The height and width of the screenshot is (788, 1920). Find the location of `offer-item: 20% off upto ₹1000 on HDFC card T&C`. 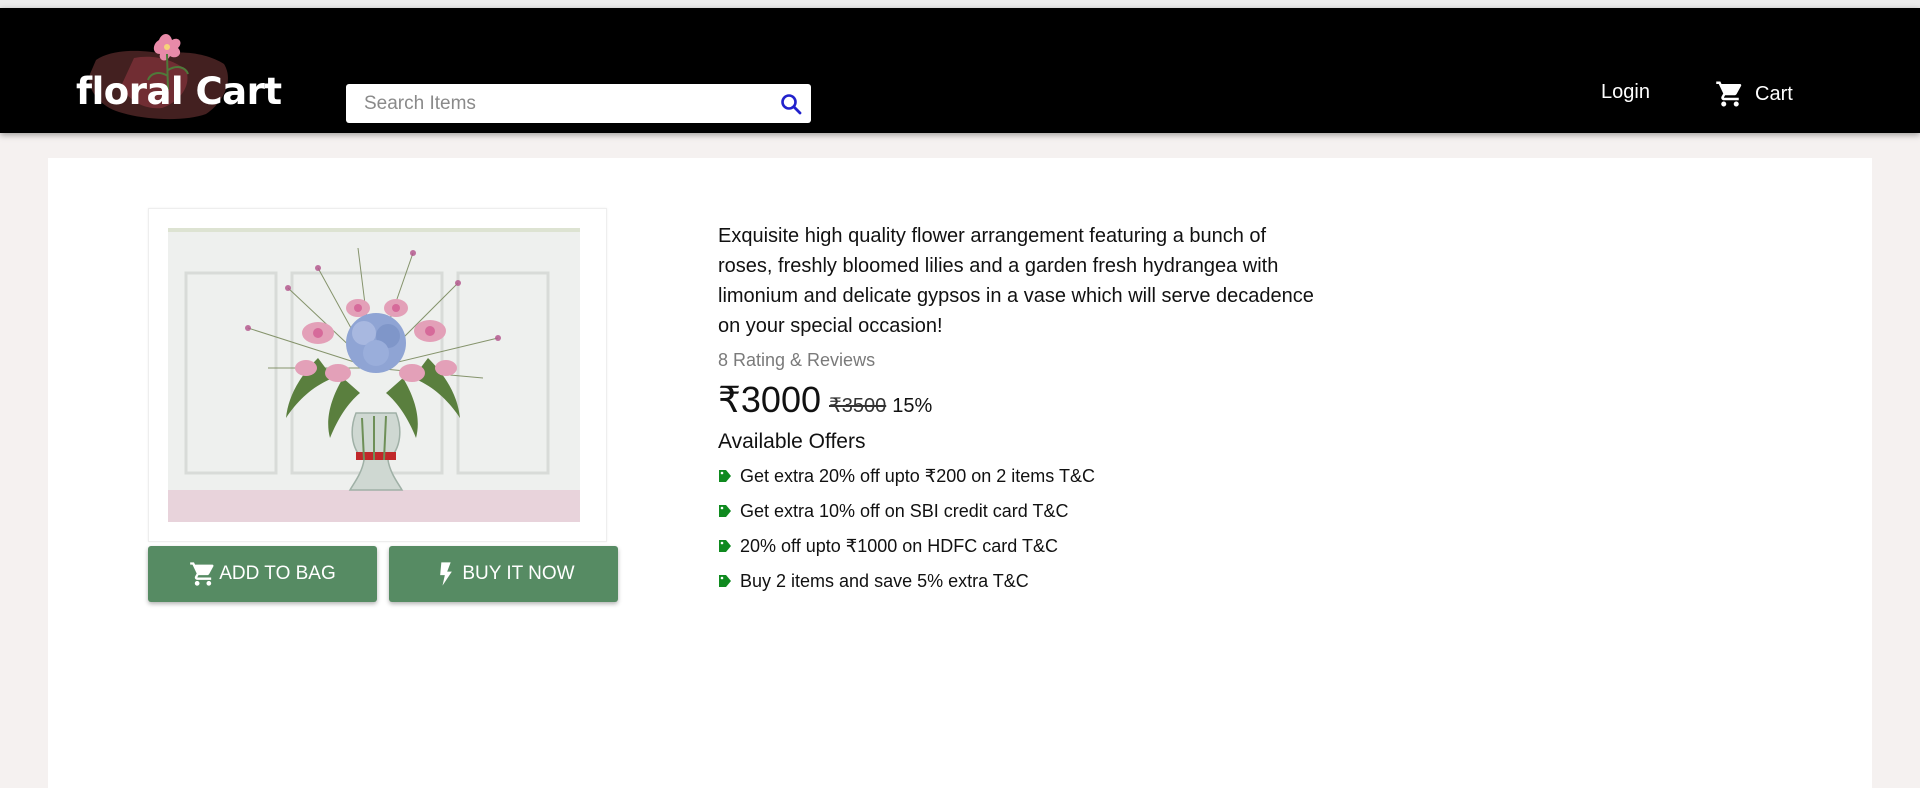

offer-item: 20% off upto ₹1000 on HDFC card T&C is located at coordinates (888, 546).